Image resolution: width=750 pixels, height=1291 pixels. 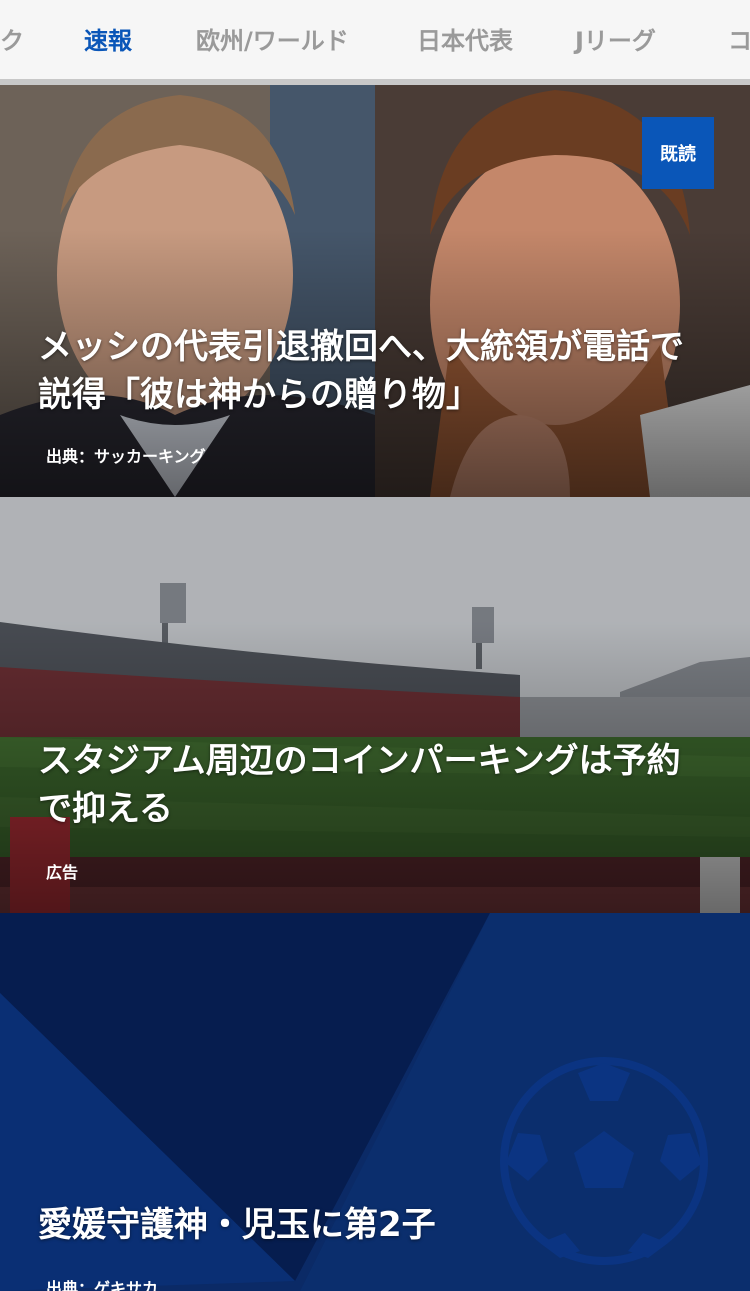 I want to click on tab-partial-right: コ, so click(x=739, y=39).